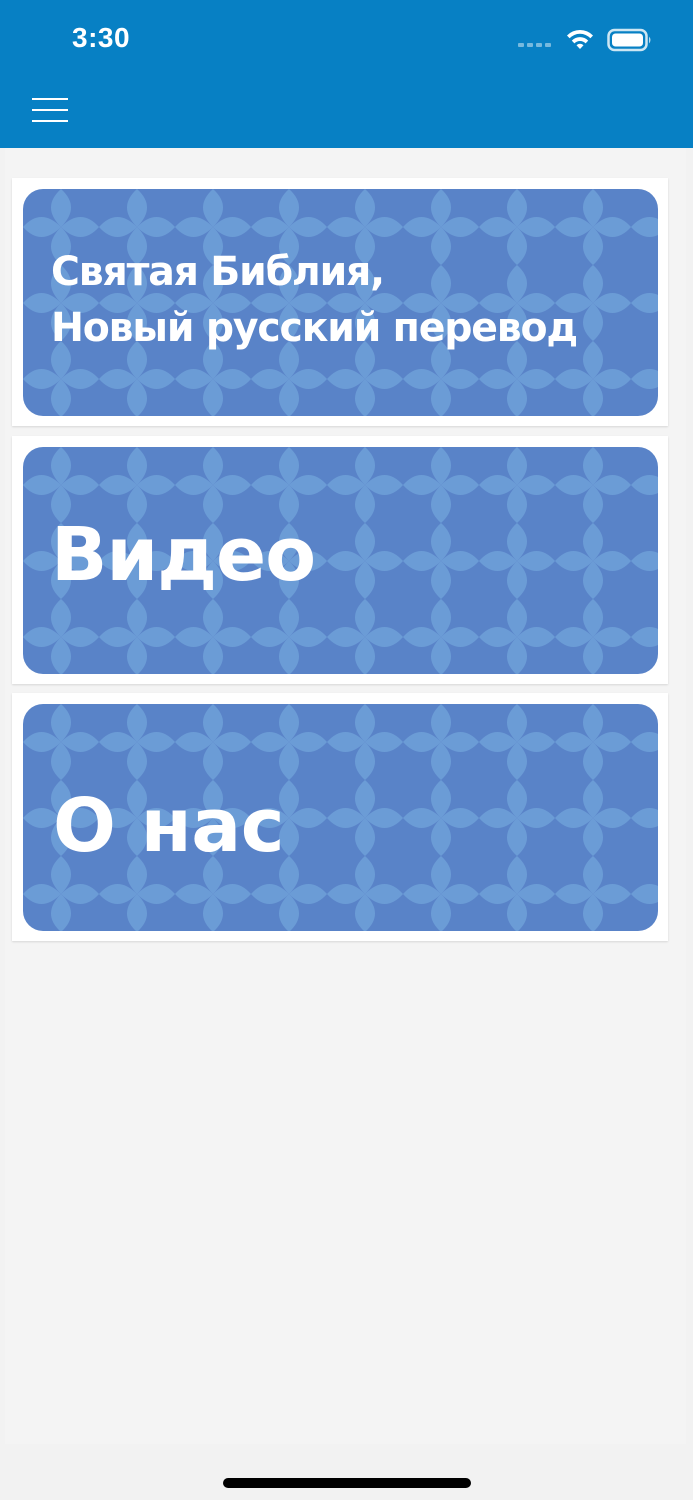 The width and height of the screenshot is (693, 1500). Describe the element at coordinates (183, 555) in the screenshot. I see `video-card-title: Видео` at that location.